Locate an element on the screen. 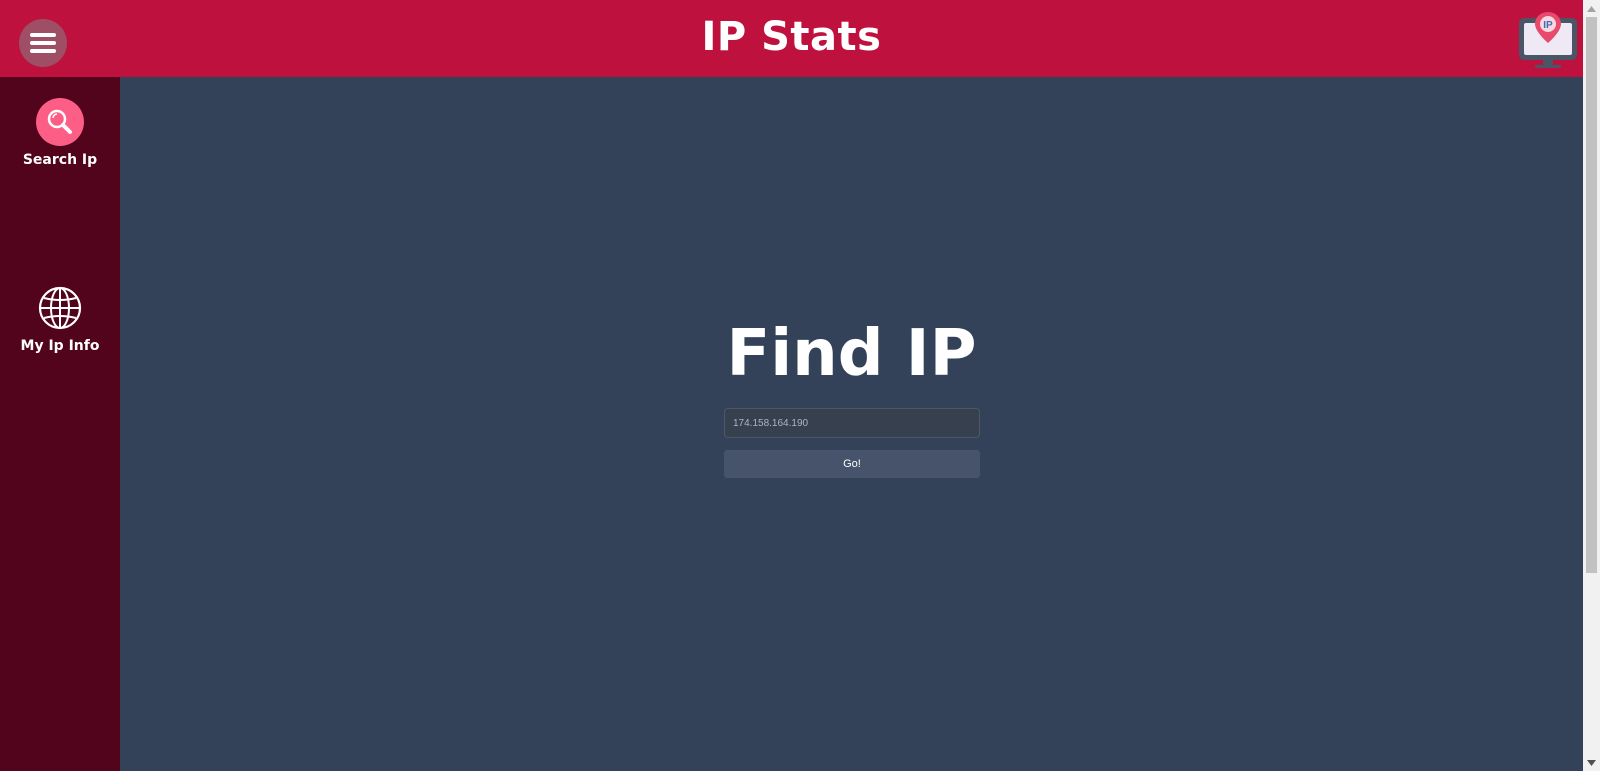  scrollbar-thumb is located at coordinates (1591, 295).